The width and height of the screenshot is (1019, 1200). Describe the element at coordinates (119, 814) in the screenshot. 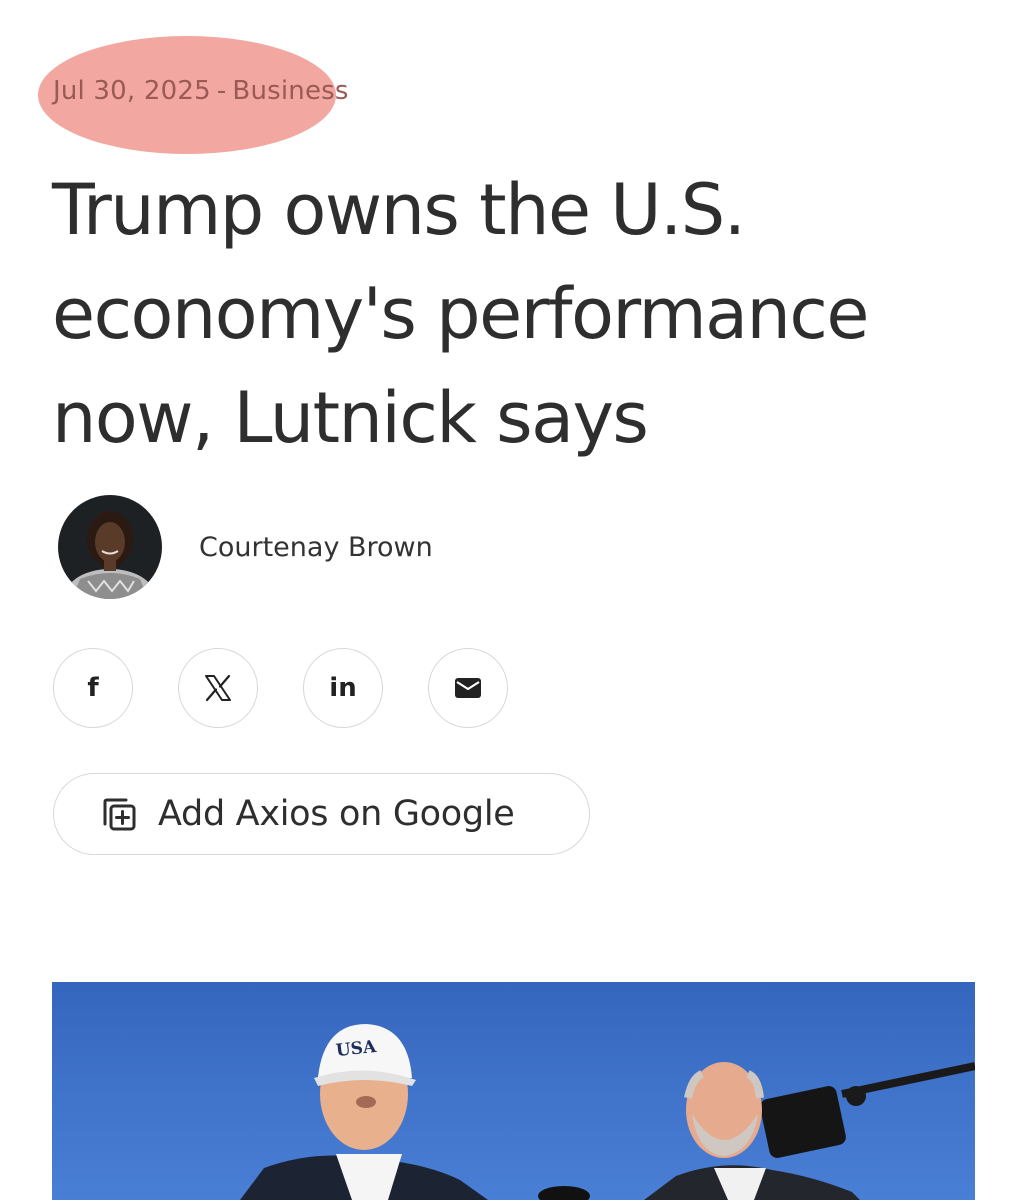

I see `add-source-icon` at that location.